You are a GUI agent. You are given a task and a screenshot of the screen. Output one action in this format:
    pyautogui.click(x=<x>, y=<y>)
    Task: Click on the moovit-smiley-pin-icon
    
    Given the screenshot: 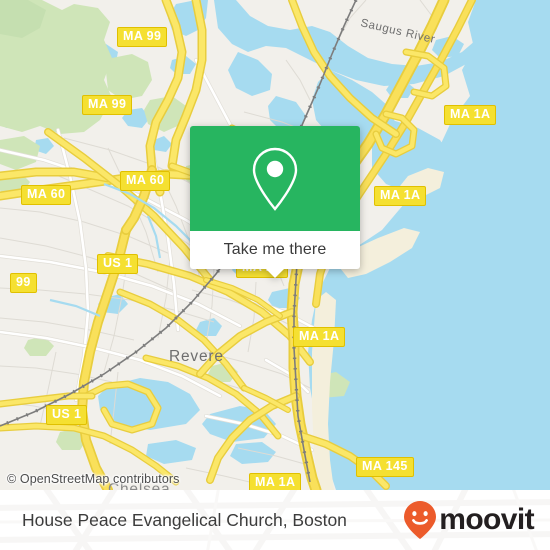 What is the action you would take?
    pyautogui.click(x=420, y=520)
    